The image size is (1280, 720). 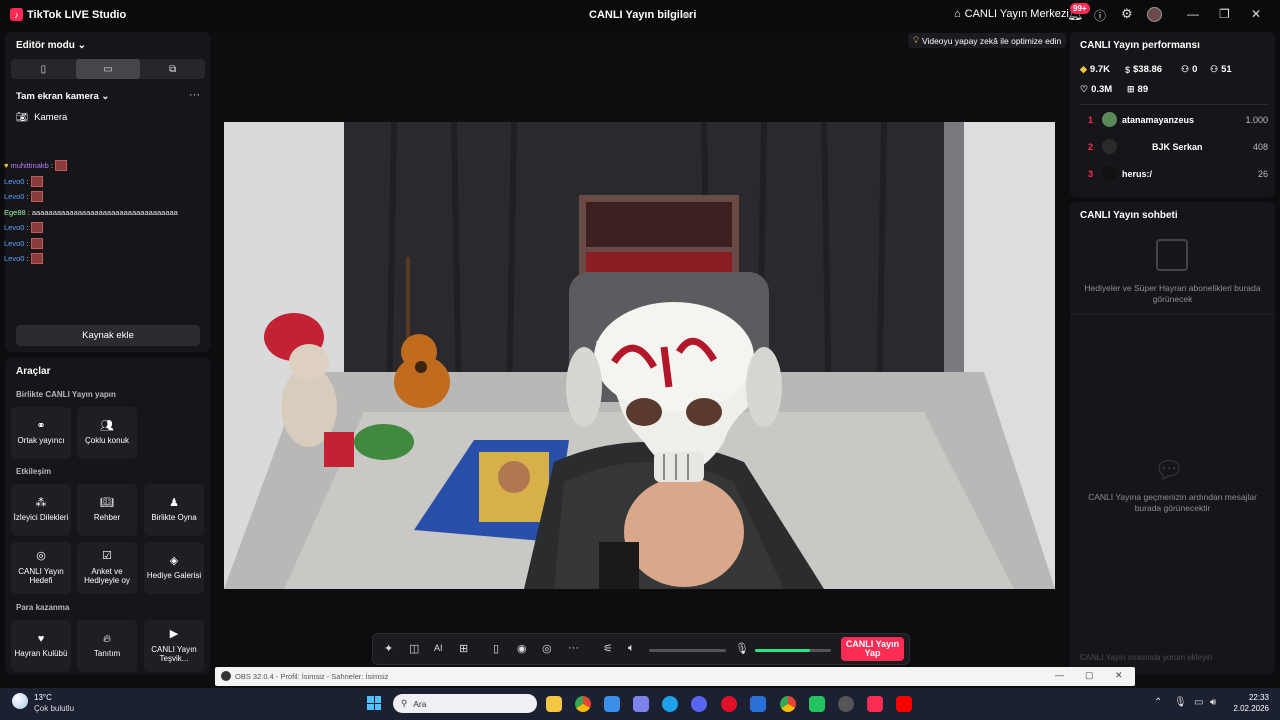 I want to click on chevron-up-icon: ⌃, so click(x=1158, y=702).